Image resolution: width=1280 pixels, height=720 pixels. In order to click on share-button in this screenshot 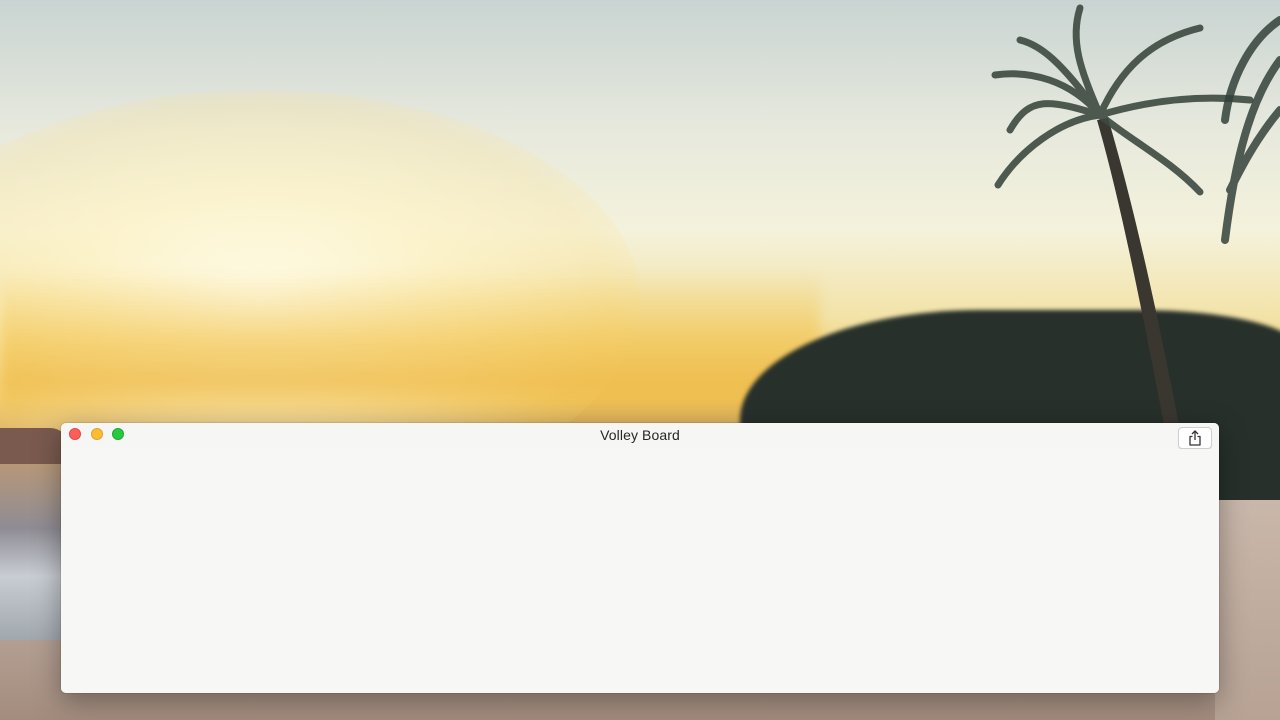, I will do `click(1195, 438)`.